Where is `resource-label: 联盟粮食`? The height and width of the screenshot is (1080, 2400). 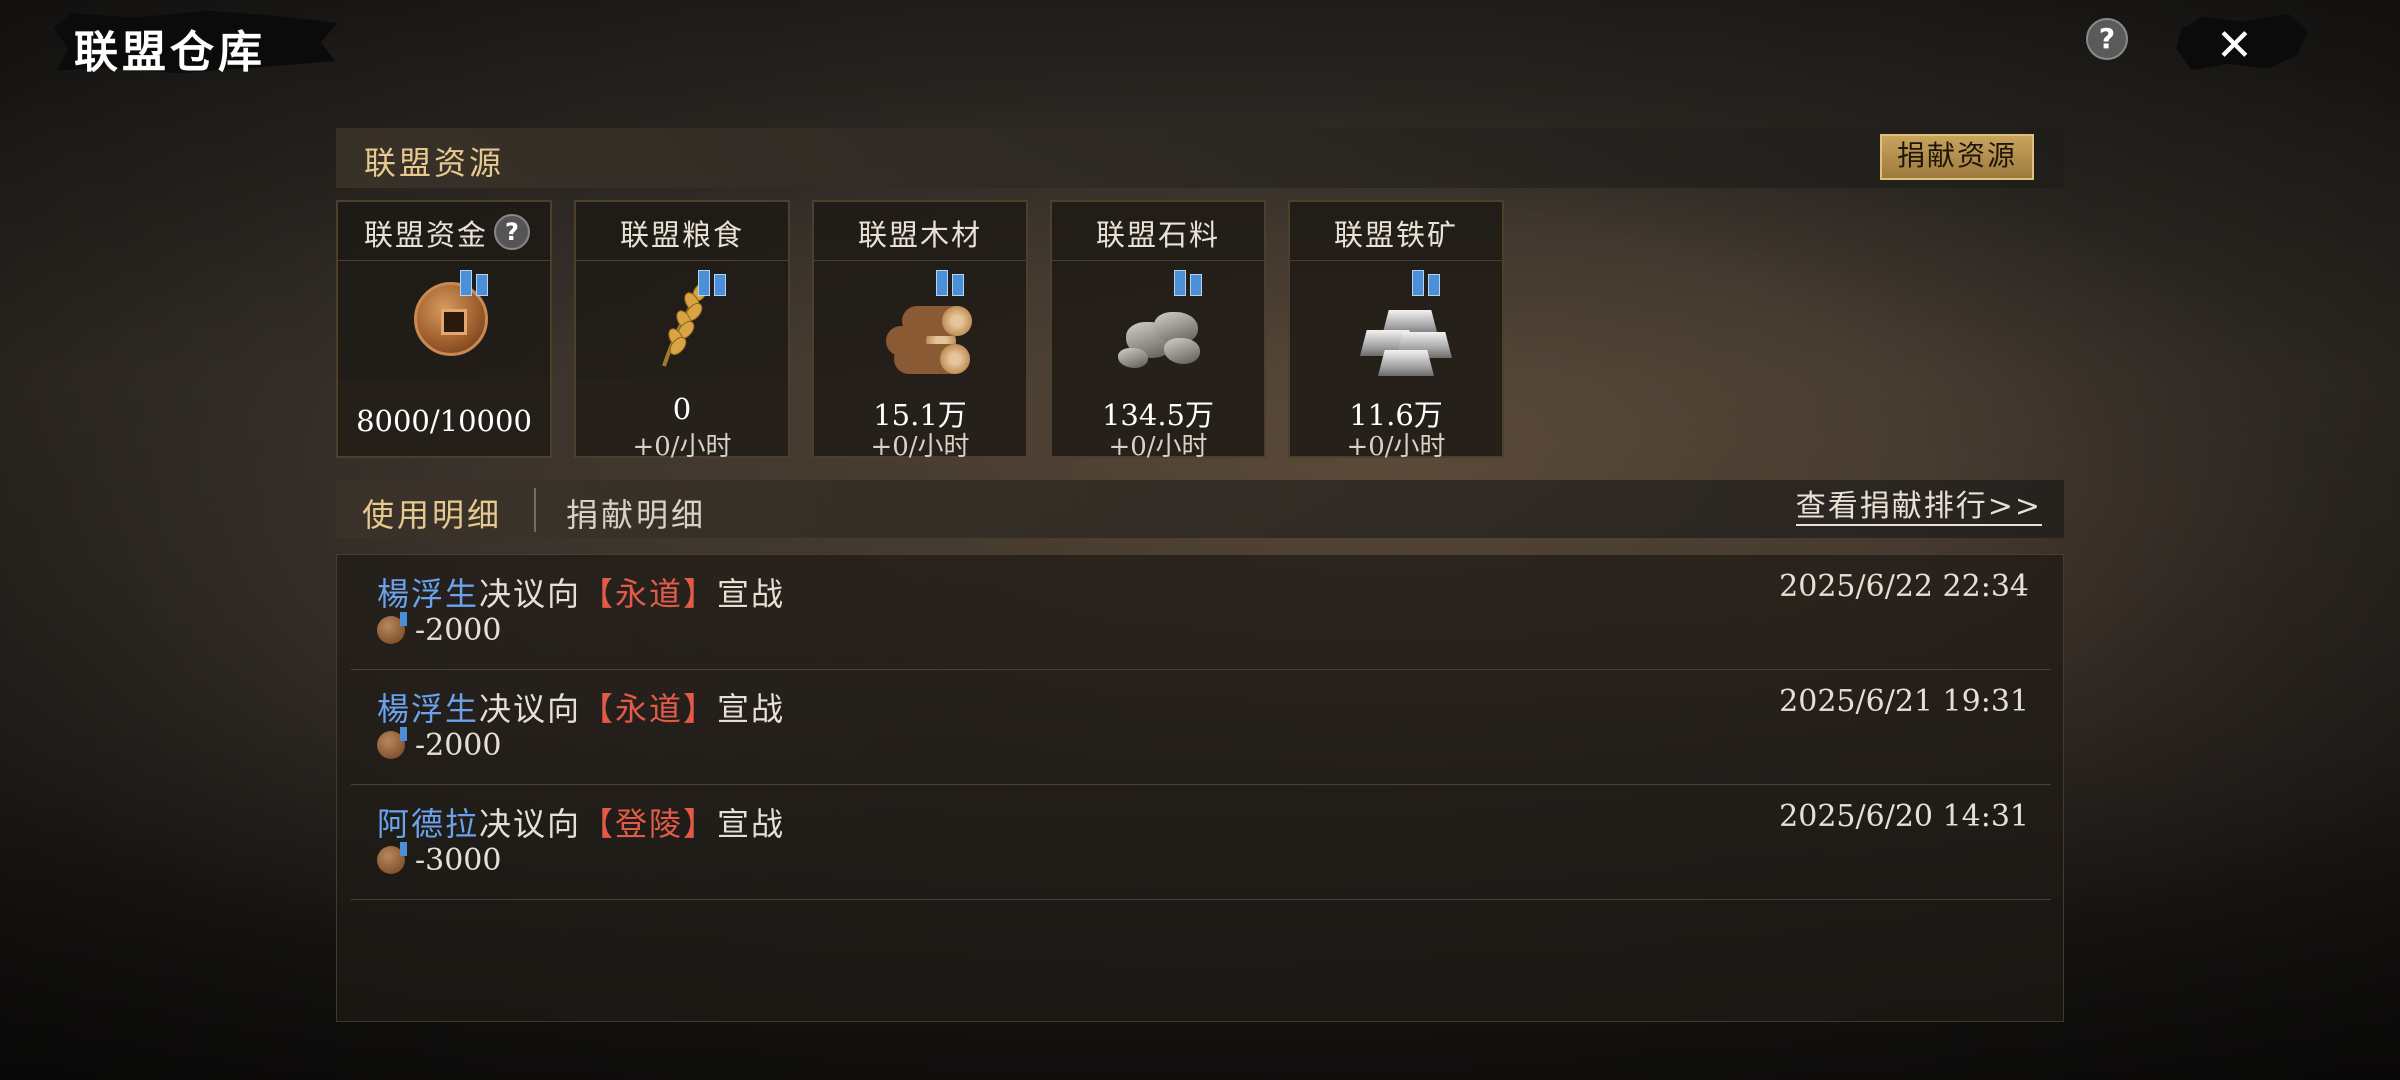
resource-label: 联盟粮食 is located at coordinates (681, 235).